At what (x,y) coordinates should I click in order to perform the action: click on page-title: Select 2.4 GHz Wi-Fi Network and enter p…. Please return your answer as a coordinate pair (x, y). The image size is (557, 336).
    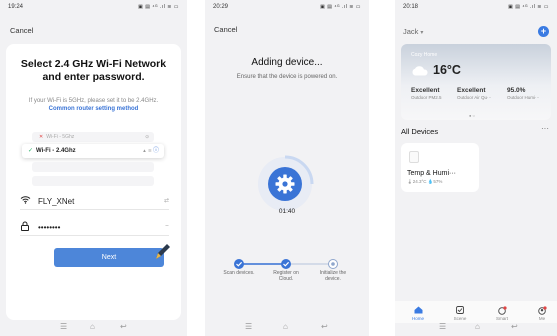
    Looking at the image, I should click on (93, 70).